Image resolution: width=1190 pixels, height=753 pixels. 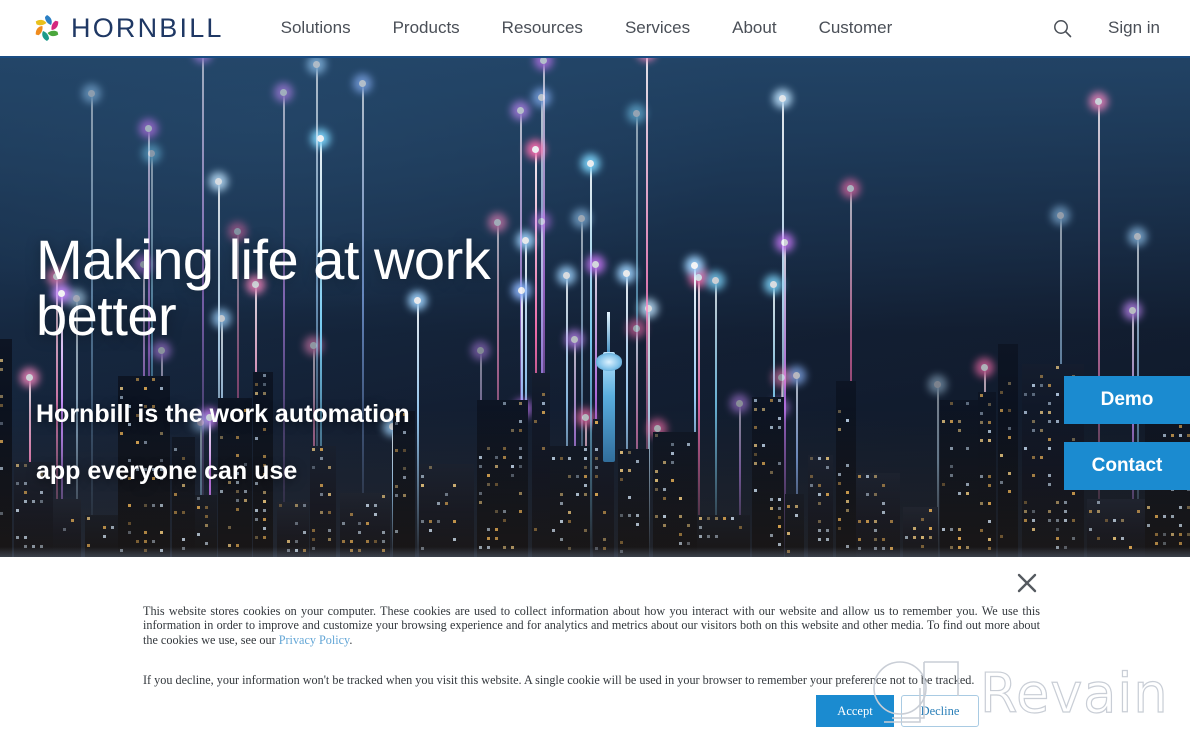 What do you see at coordinates (1127, 400) in the screenshot?
I see `demo-button: Demo` at bounding box center [1127, 400].